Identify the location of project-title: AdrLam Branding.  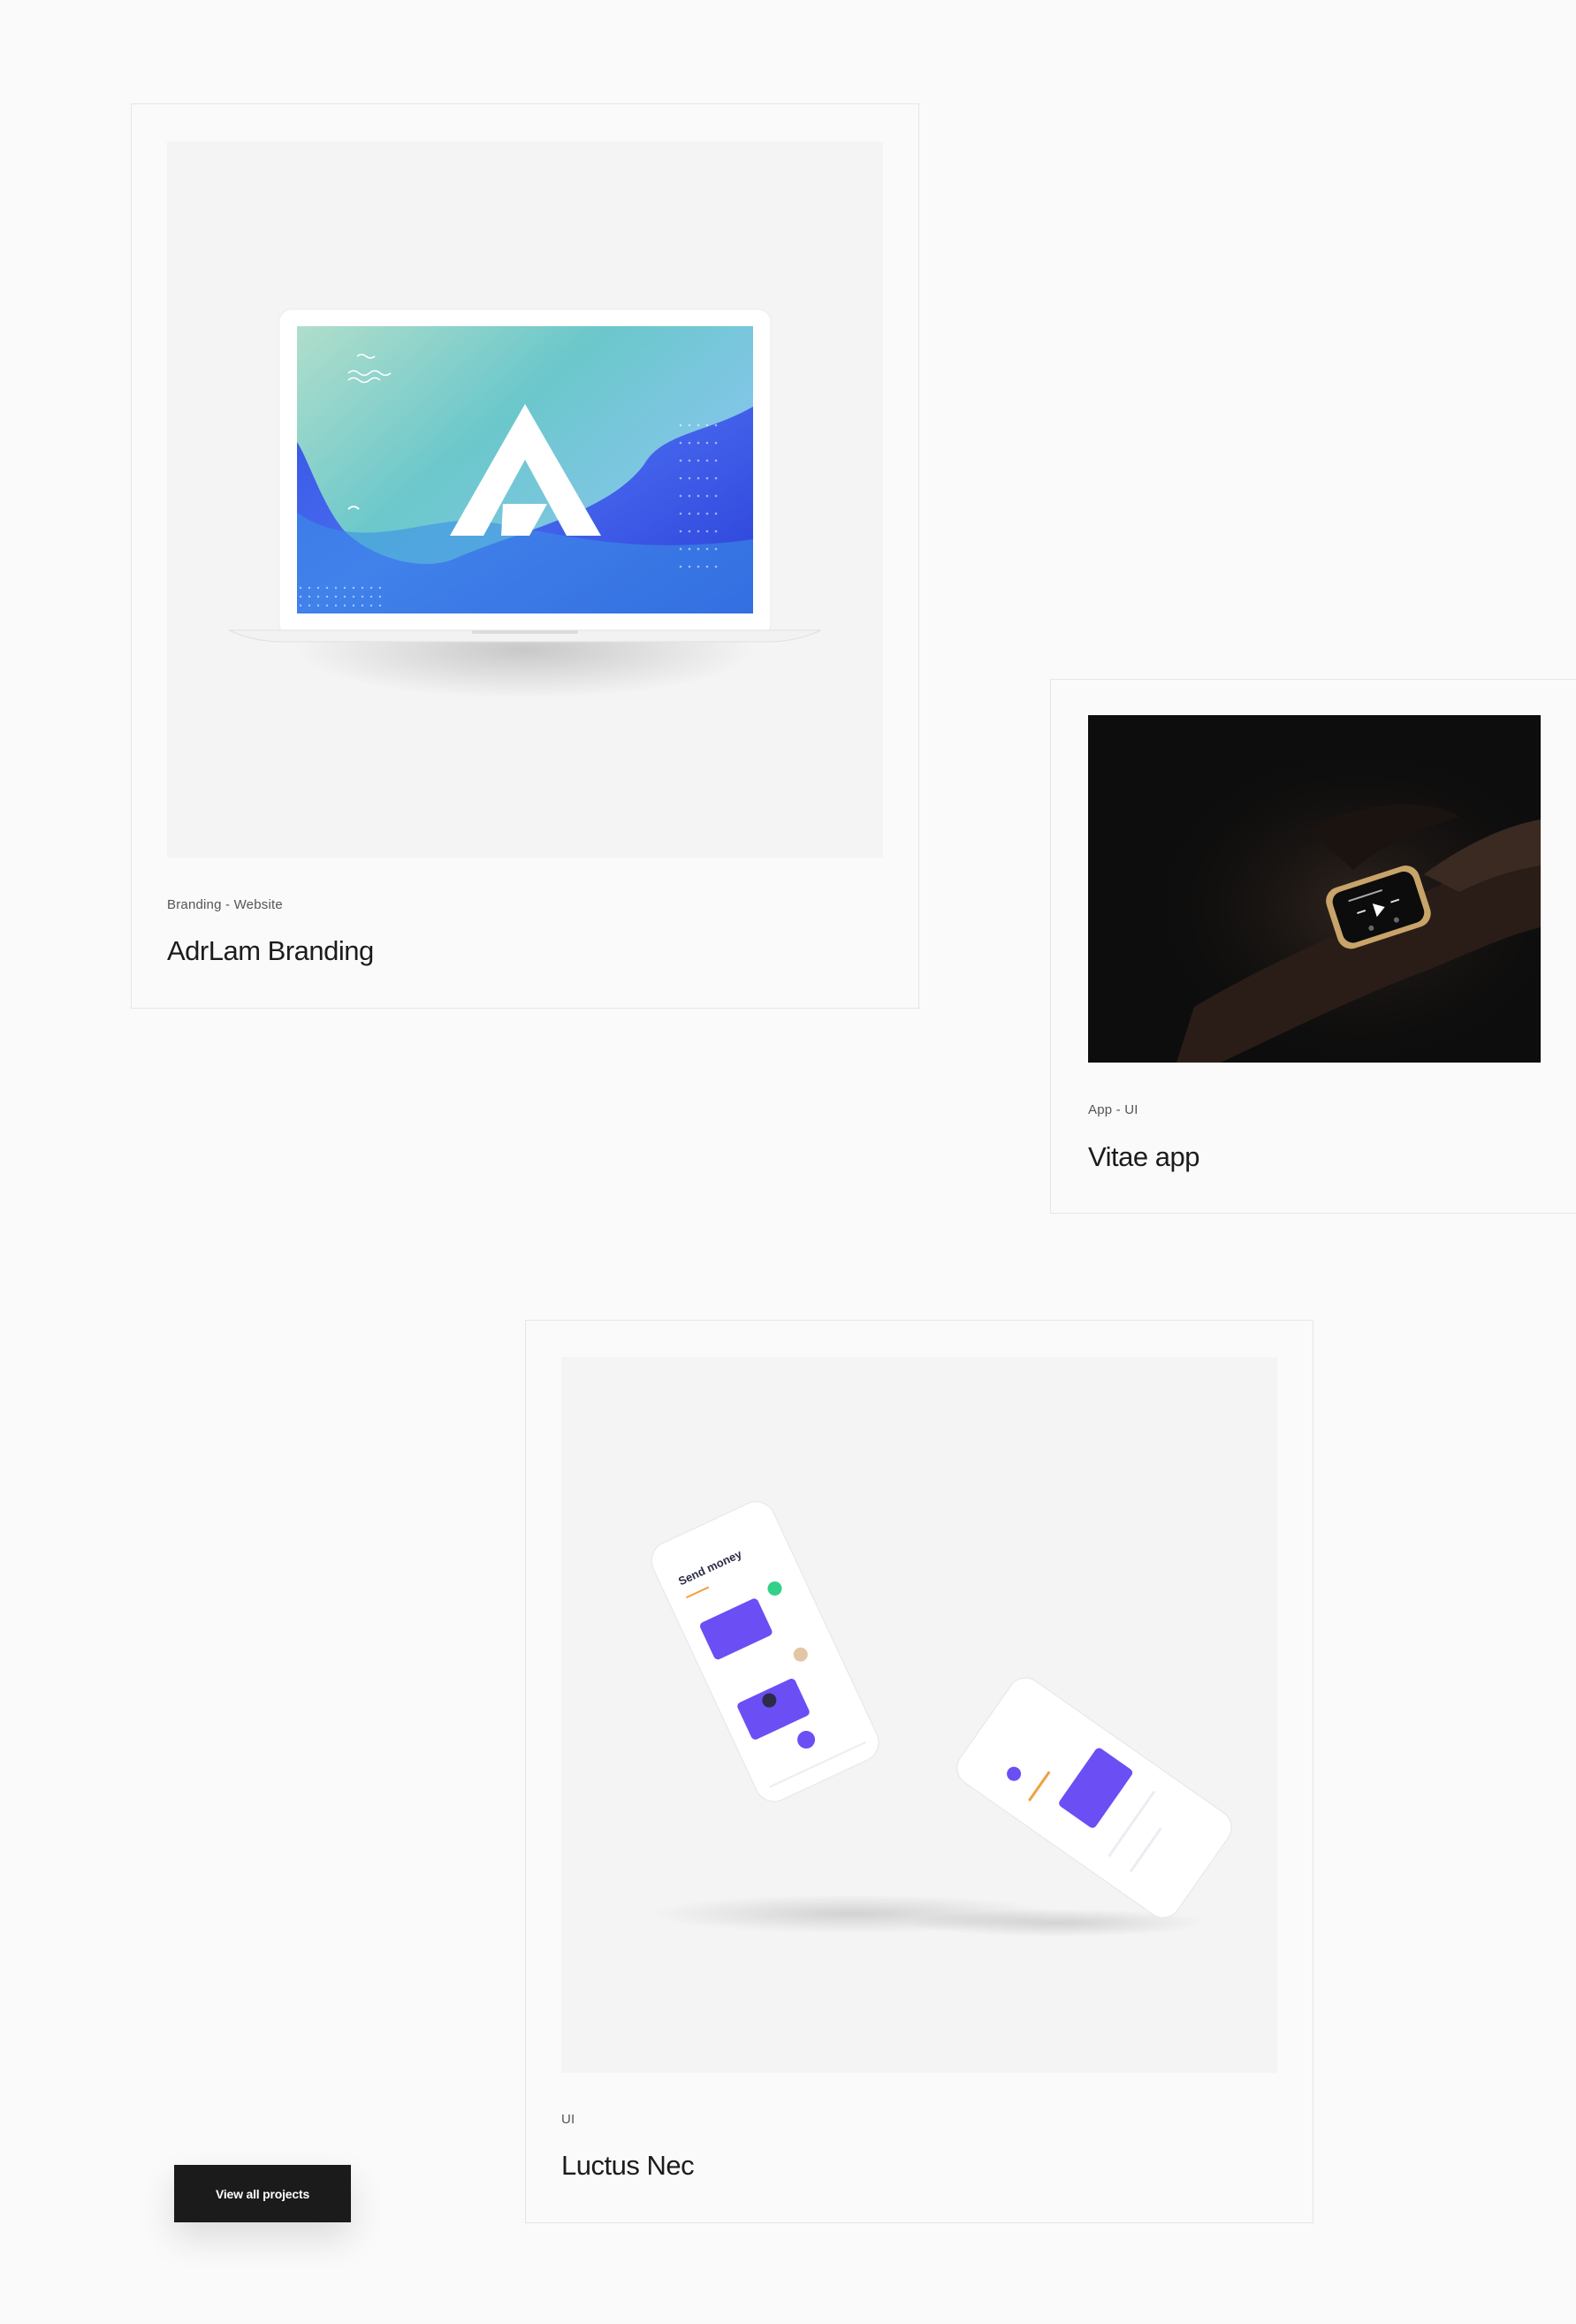
(270, 951).